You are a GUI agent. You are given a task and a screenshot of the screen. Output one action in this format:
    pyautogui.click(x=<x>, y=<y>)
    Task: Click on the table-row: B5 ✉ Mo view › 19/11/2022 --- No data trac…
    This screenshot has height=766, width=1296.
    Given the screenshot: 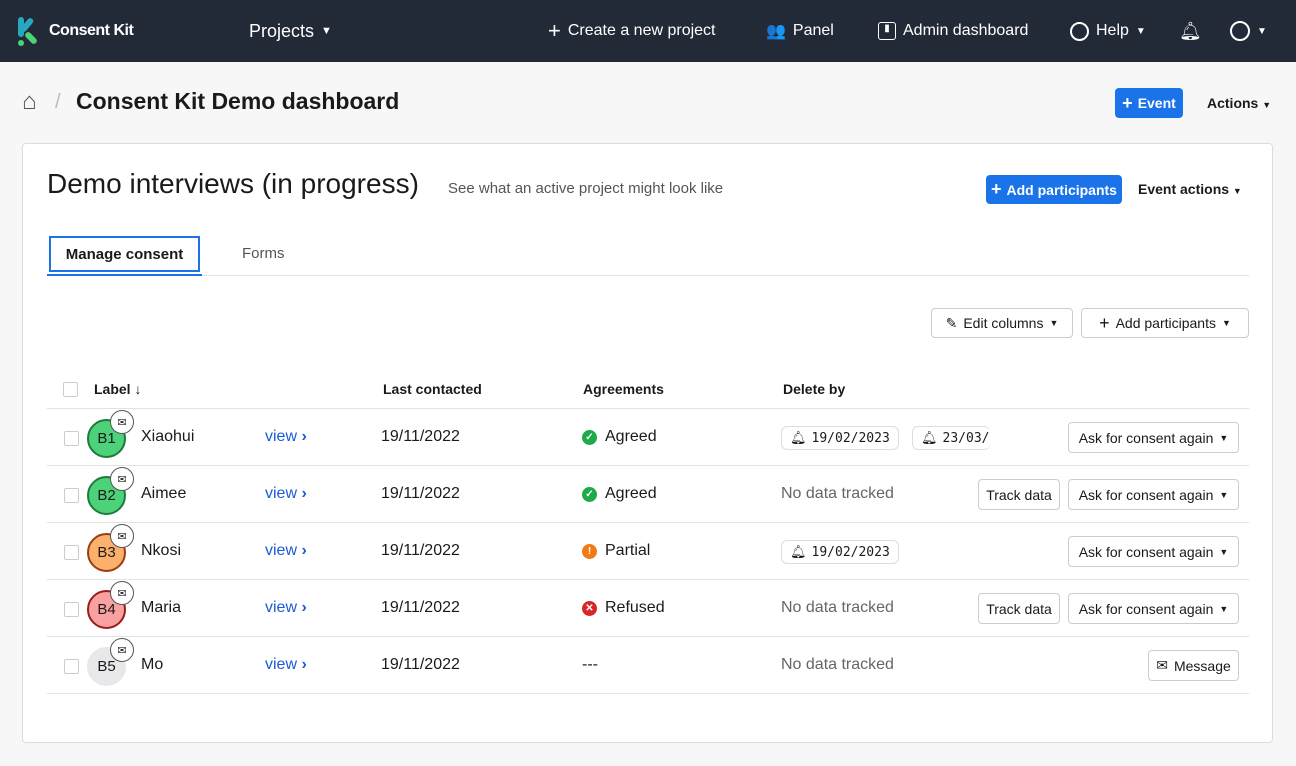 What is the action you would take?
    pyautogui.click(x=648, y=665)
    